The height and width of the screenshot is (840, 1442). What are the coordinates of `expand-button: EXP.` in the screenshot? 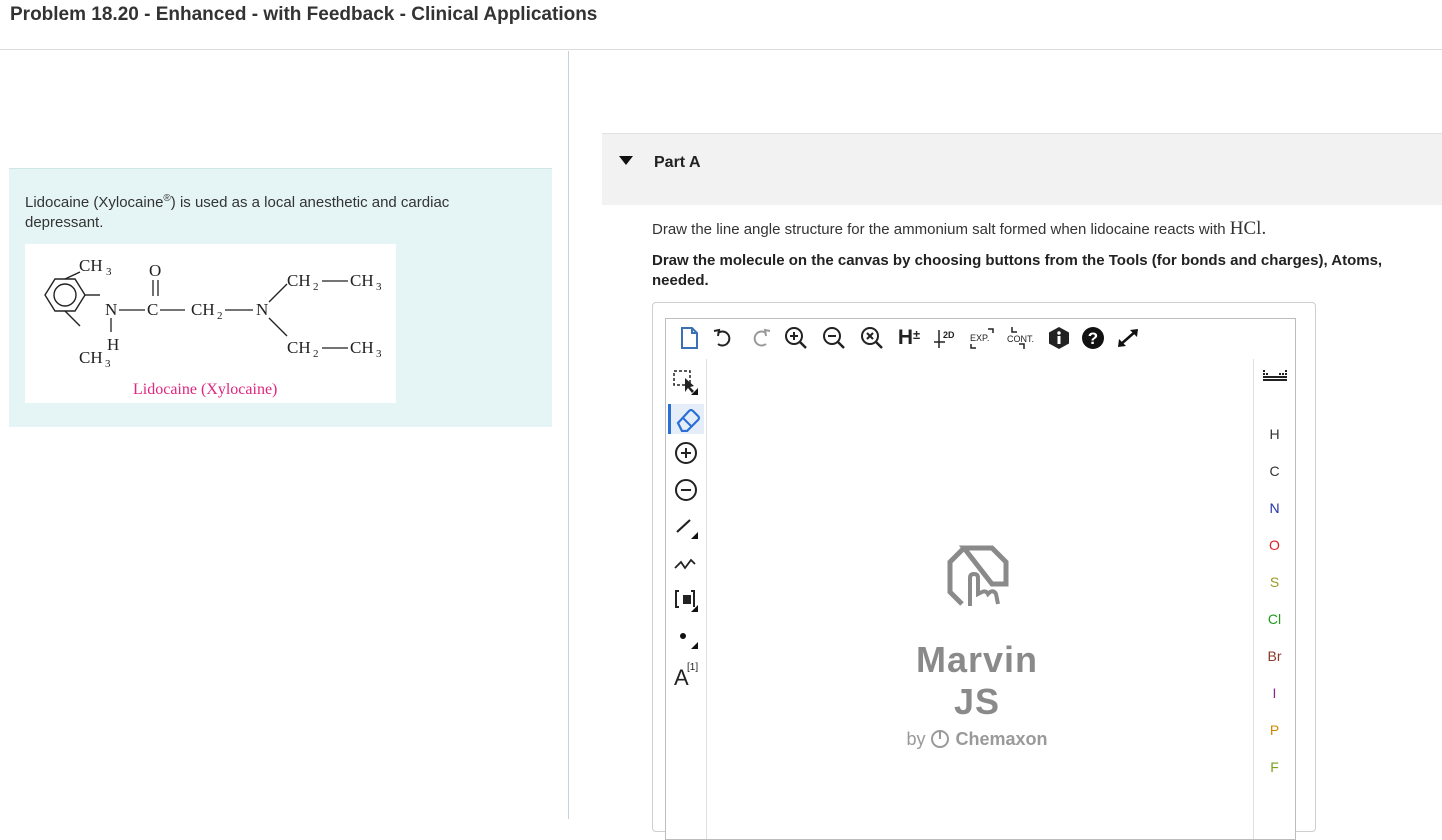 It's located at (983, 338).